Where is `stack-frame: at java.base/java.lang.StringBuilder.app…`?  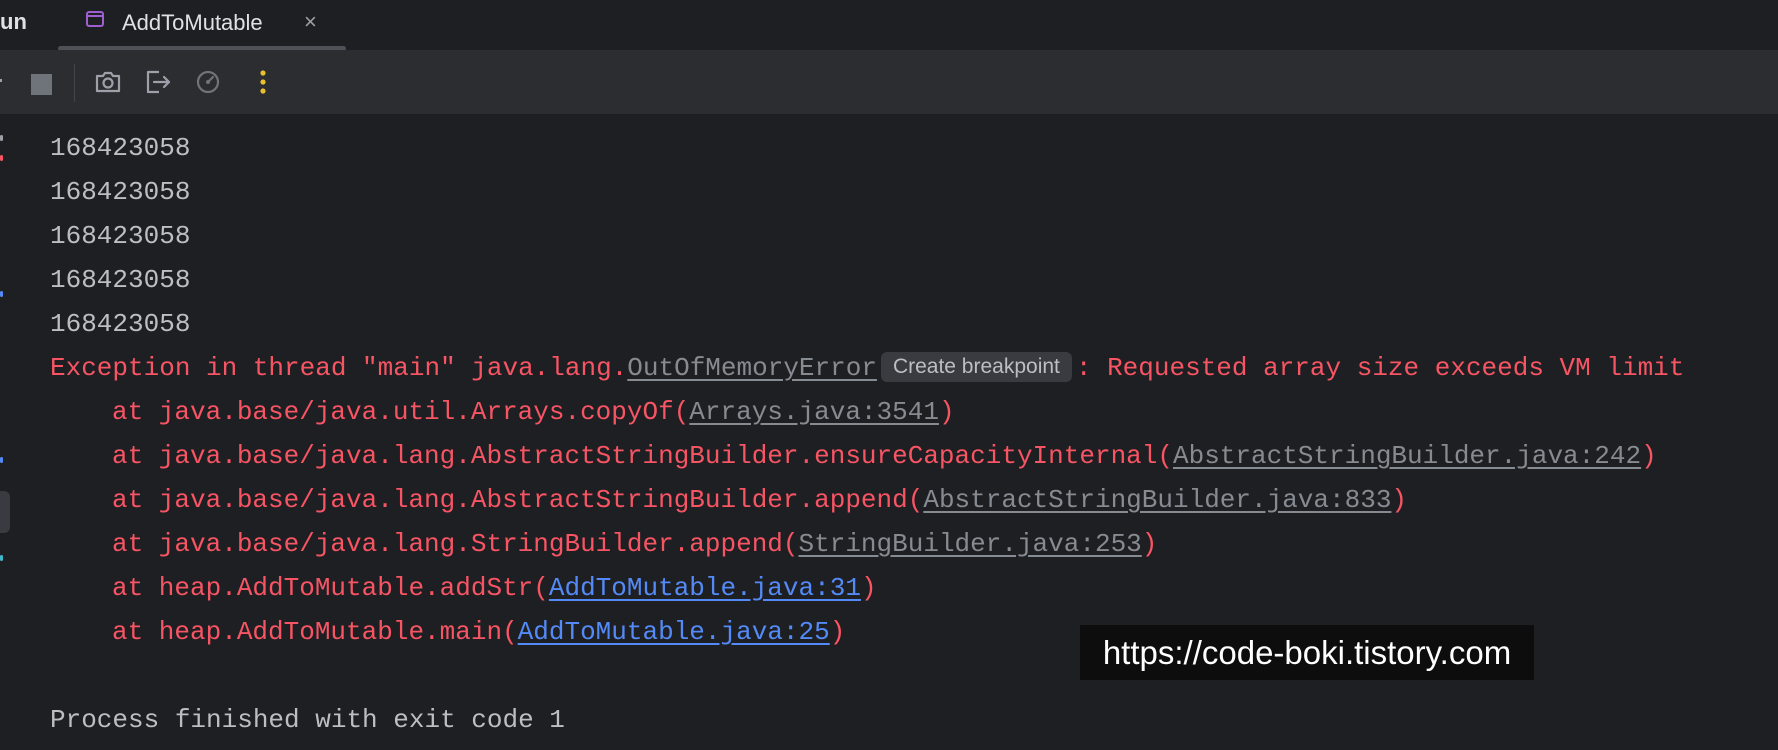 stack-frame: at java.base/java.lang.StringBuilder.app… is located at coordinates (634, 544).